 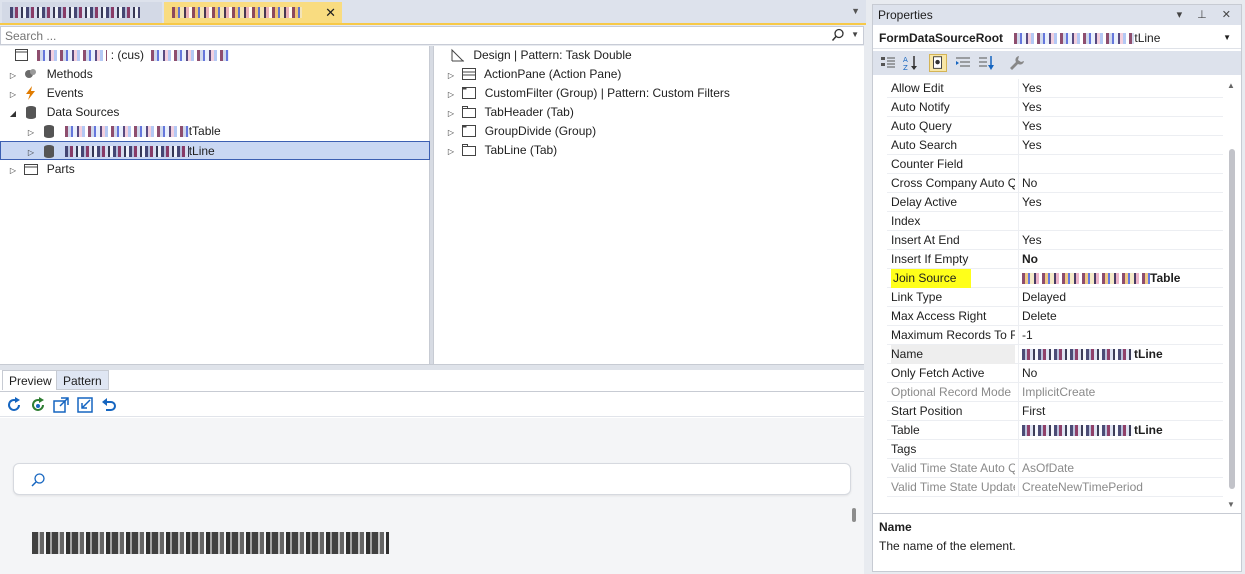 I want to click on tree-node-methods: ▷ Methods, so click(x=49, y=74).